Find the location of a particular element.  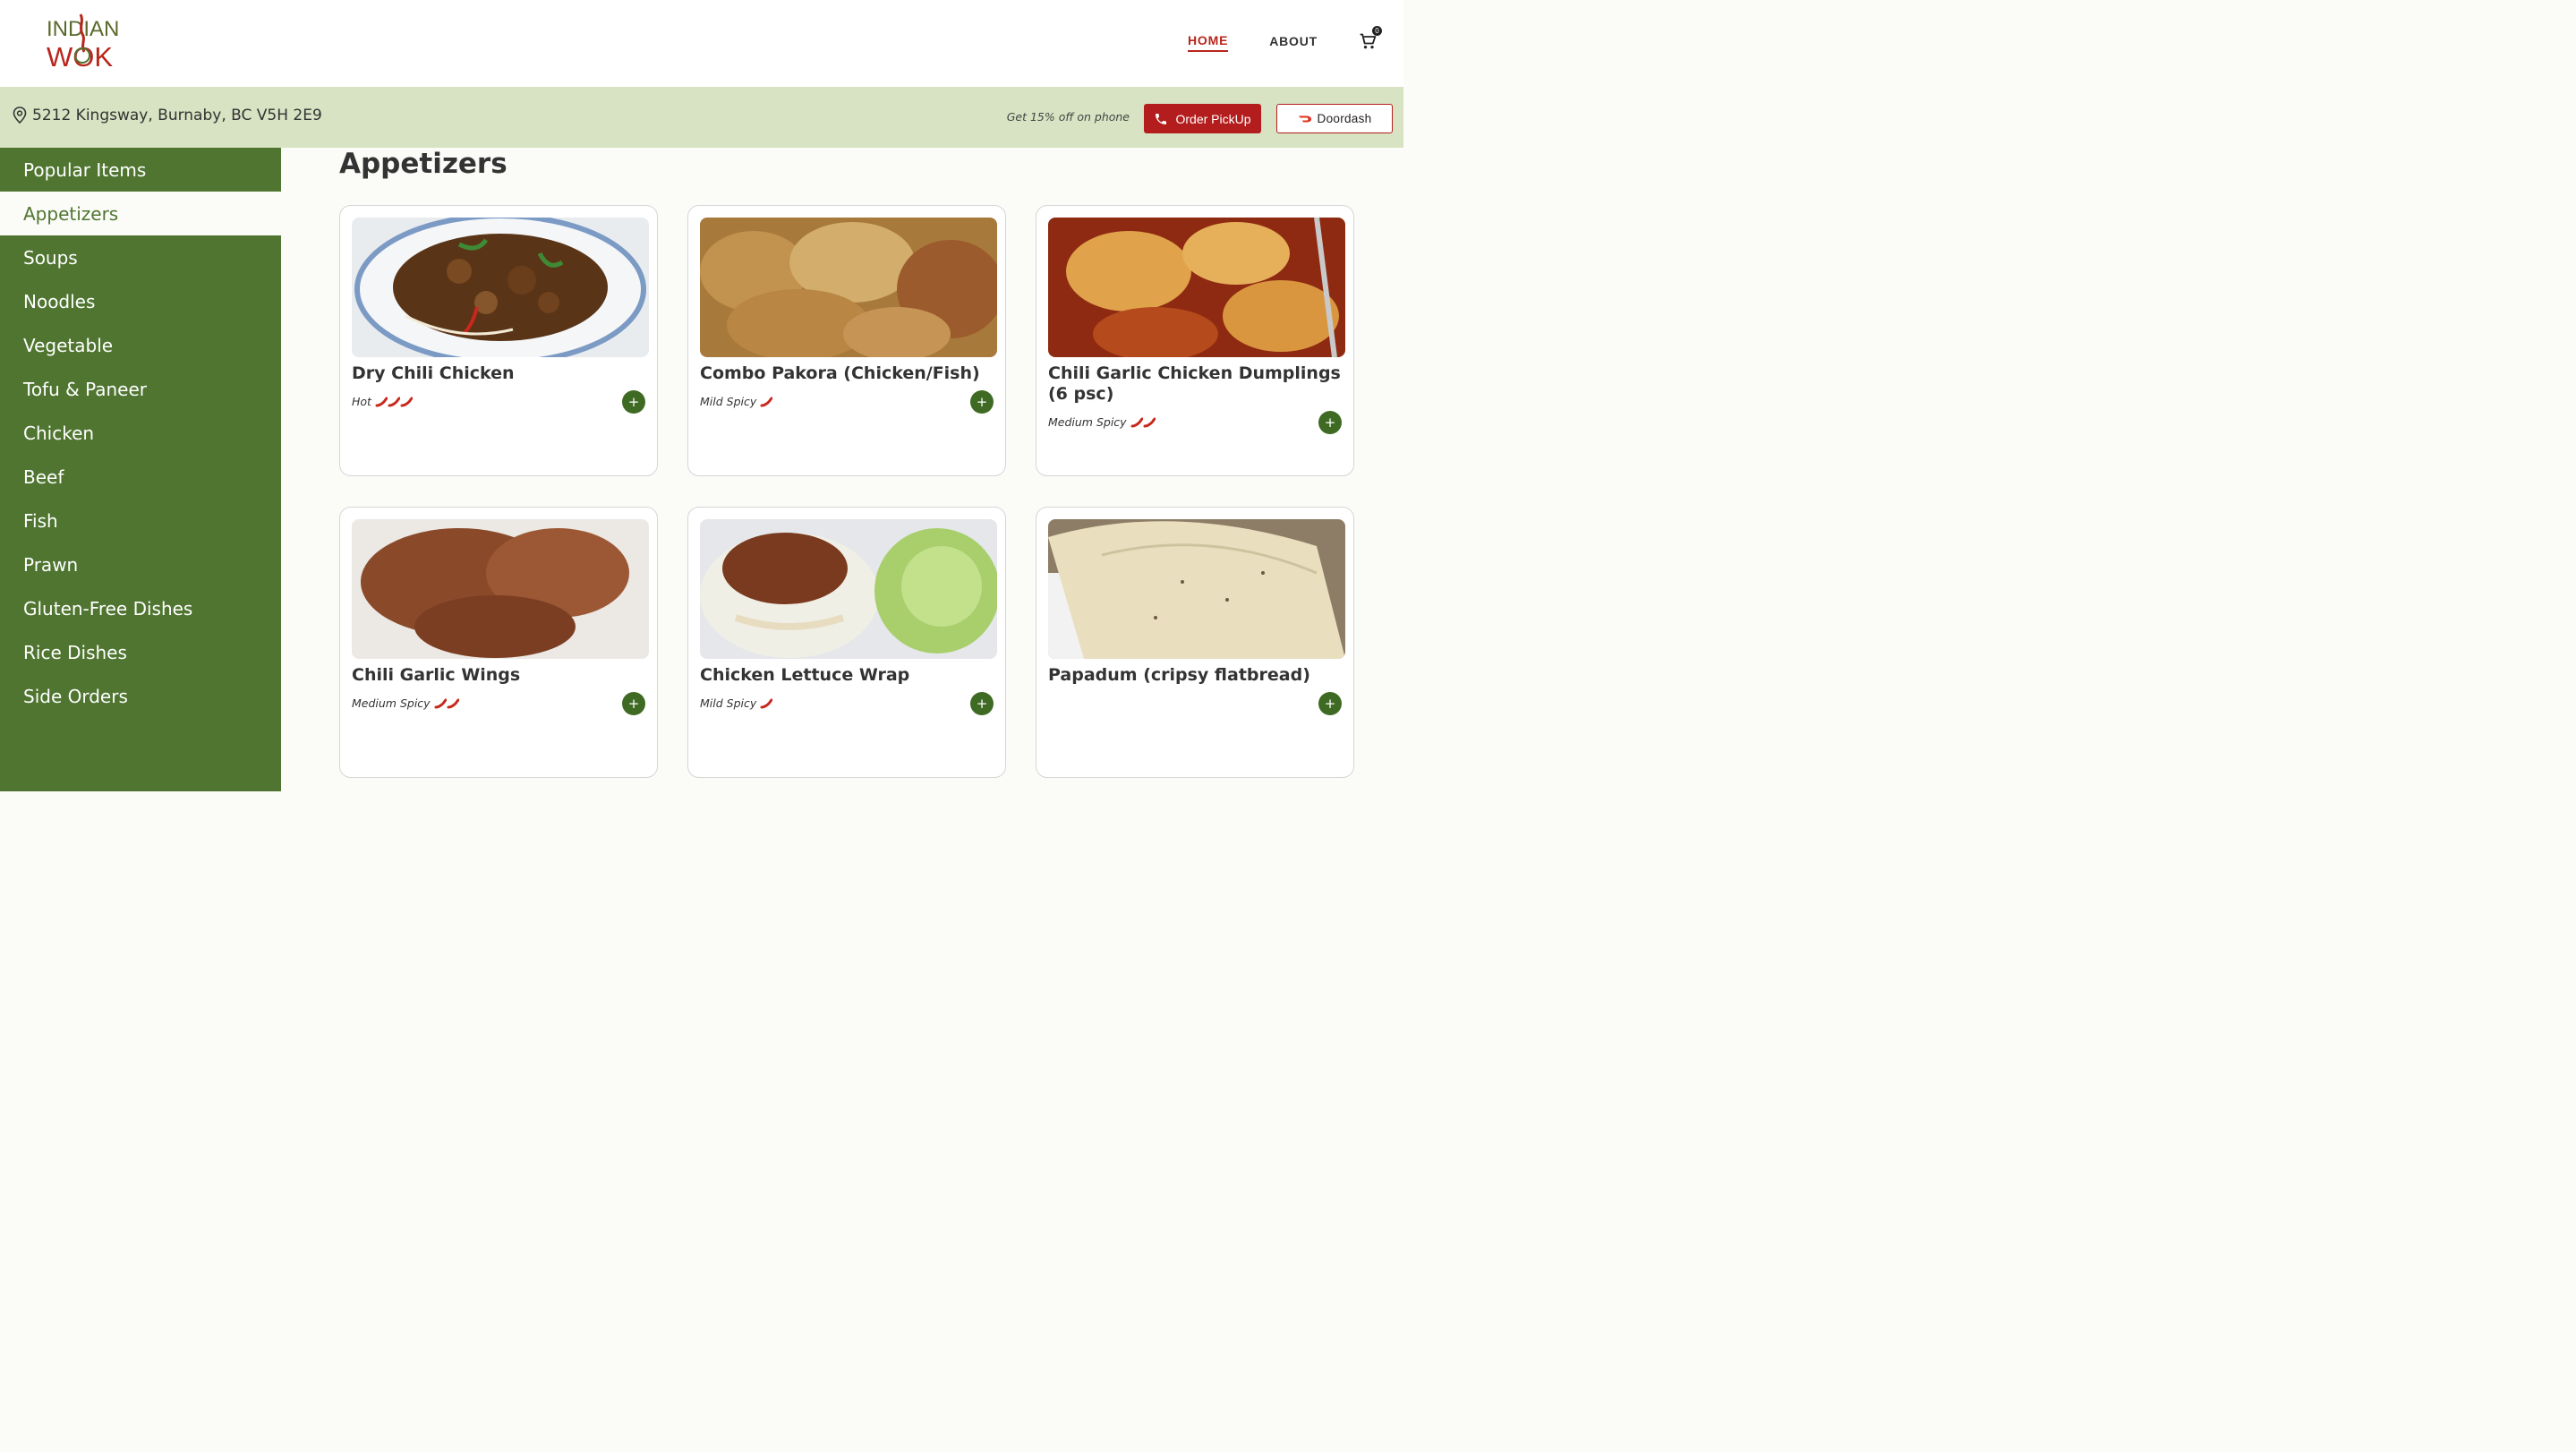

address-text: 5212 Kingsway, Burnaby, BC V5H 2E9 is located at coordinates (177, 115).